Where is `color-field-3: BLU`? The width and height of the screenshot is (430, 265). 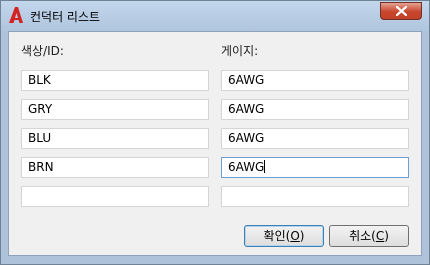
color-field-3: BLU is located at coordinates (115, 138).